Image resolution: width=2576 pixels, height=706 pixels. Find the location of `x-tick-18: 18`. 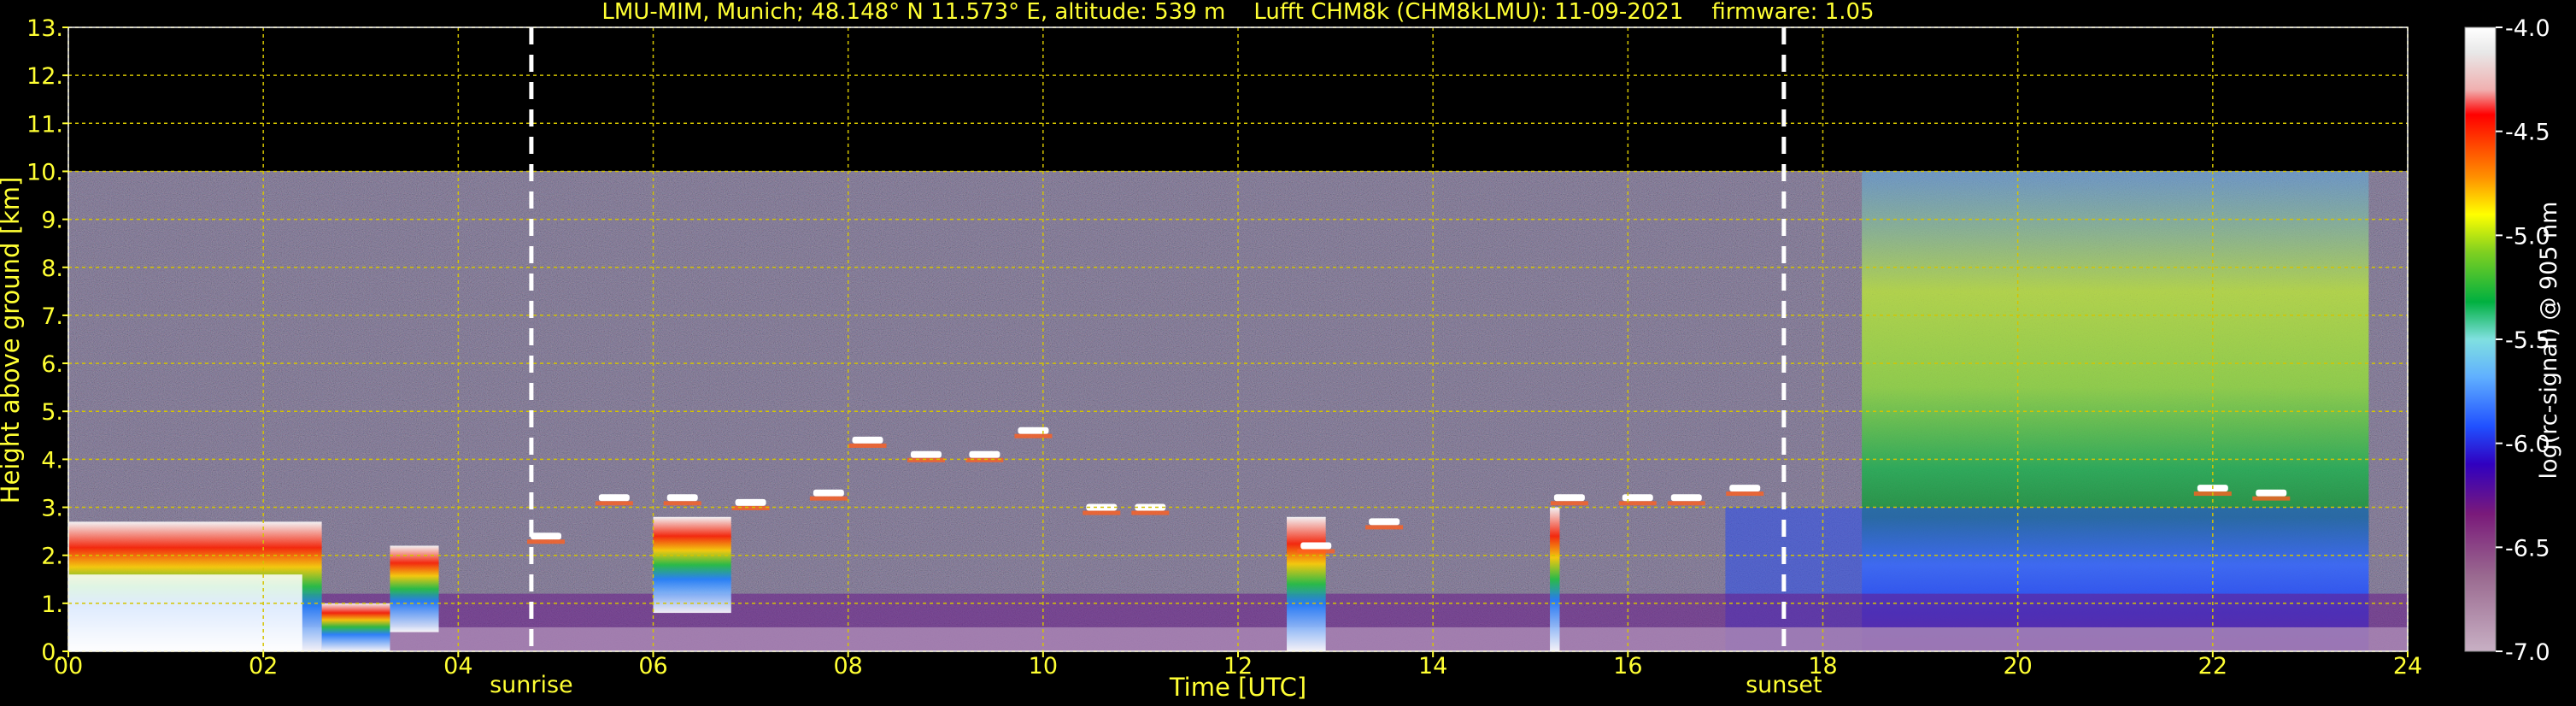

x-tick-18: 18 is located at coordinates (1822, 666).